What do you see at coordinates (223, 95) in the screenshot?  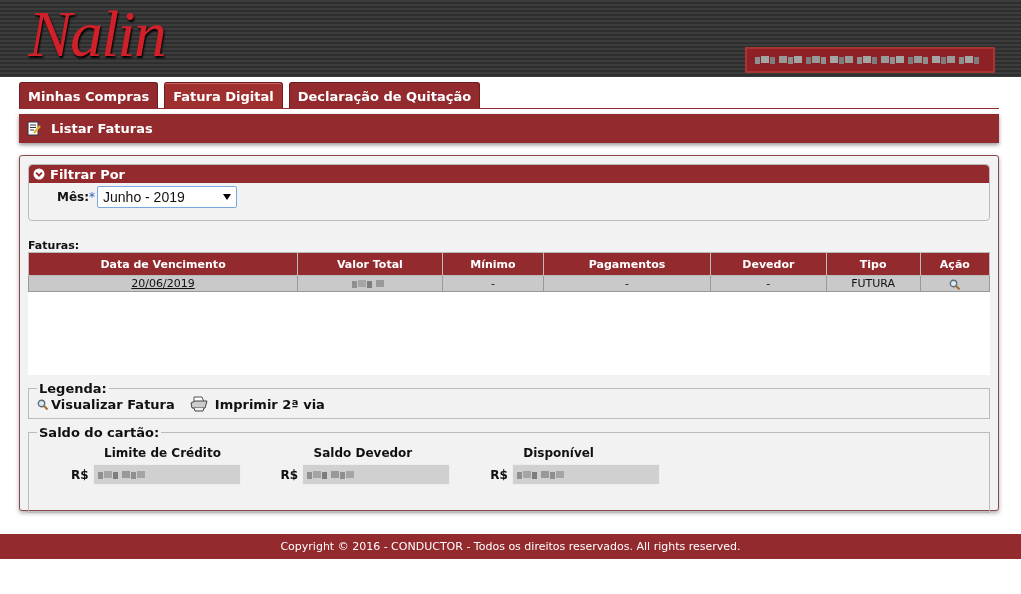 I see `tab: Fatura Digital` at bounding box center [223, 95].